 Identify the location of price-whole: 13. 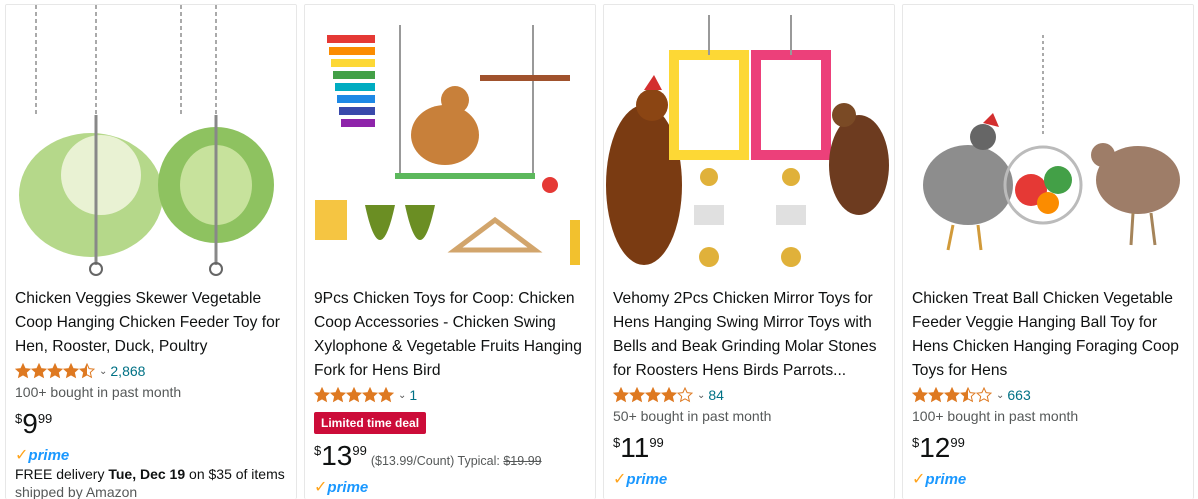
(337, 455).